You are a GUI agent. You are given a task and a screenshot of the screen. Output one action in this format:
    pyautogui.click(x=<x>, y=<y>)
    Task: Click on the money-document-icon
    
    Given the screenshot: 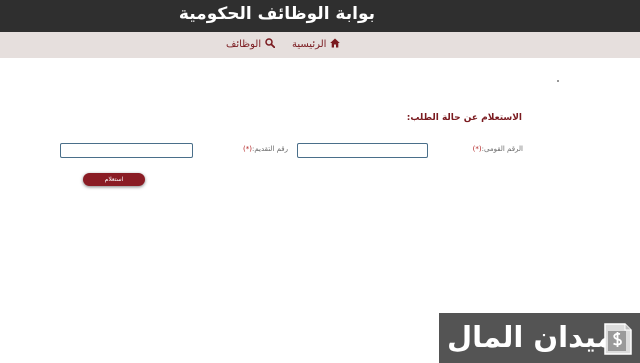 What is the action you would take?
    pyautogui.click(x=618, y=339)
    